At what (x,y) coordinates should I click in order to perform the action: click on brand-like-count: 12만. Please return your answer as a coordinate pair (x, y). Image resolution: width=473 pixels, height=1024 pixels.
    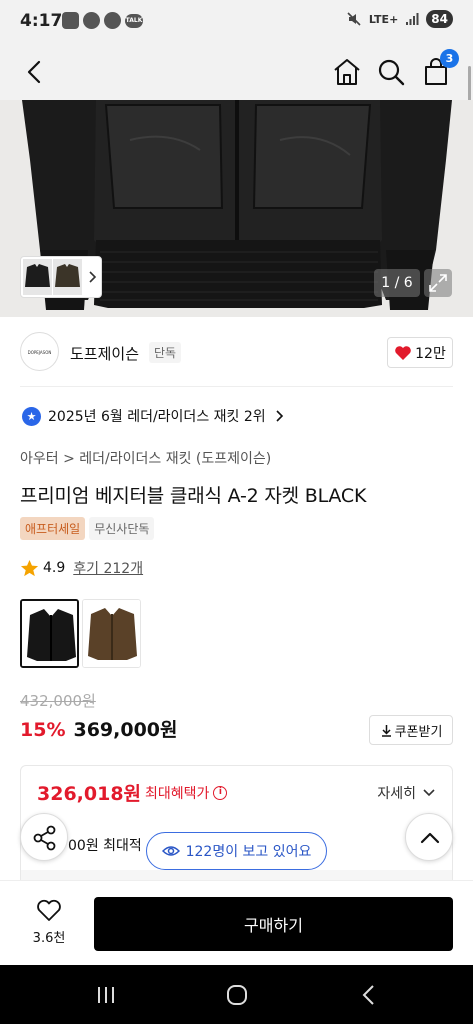
    Looking at the image, I should click on (430, 353).